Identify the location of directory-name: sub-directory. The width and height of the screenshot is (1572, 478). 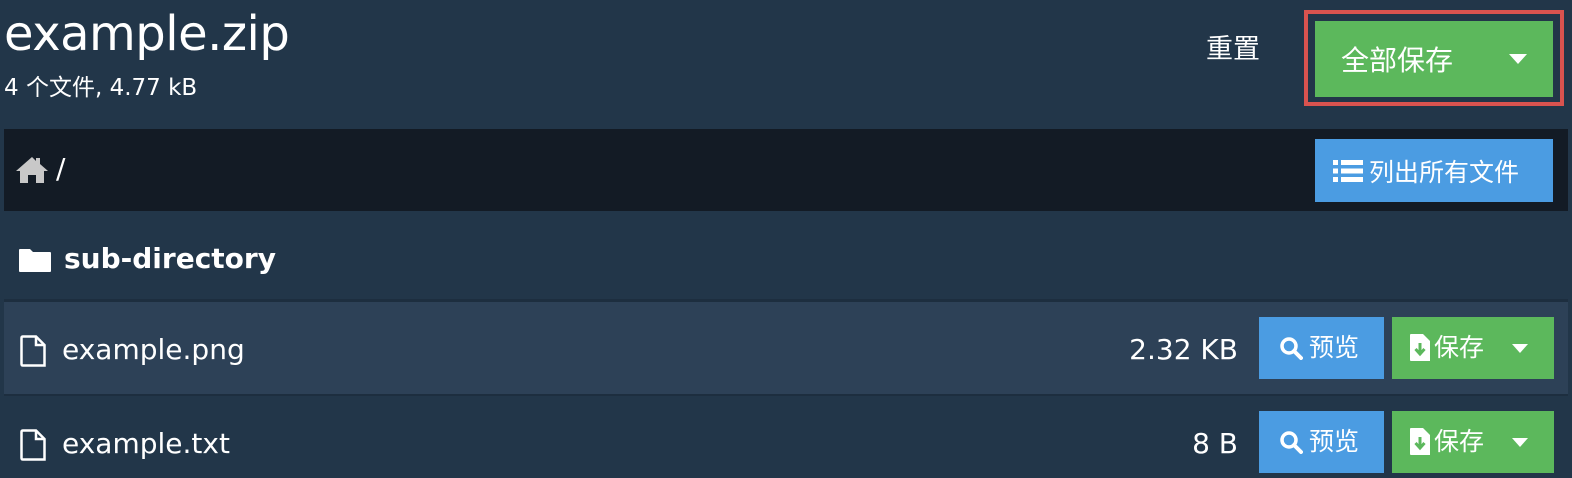
(170, 259).